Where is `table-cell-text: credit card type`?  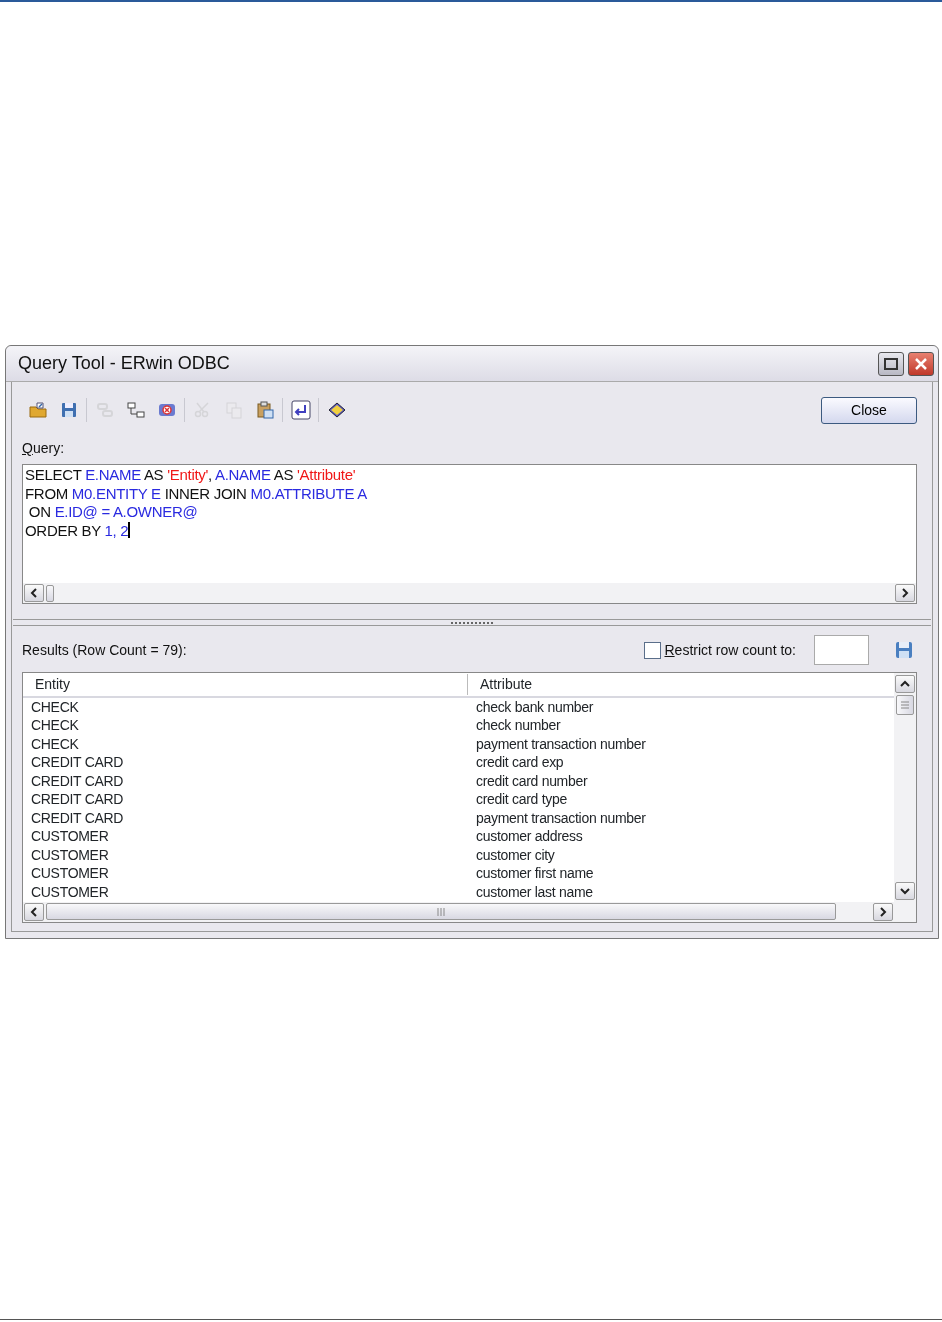
table-cell-text: credit card type is located at coordinates (521, 800).